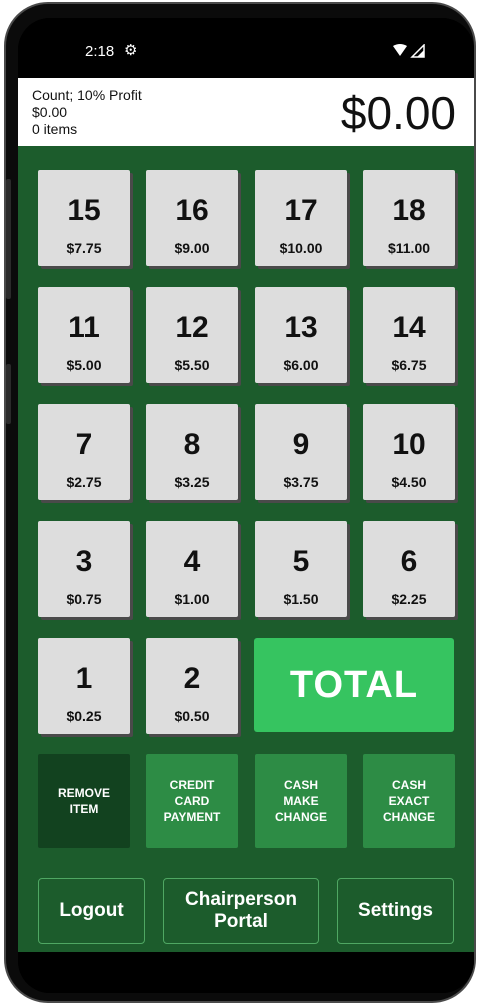 The width and height of the screenshot is (480, 1005). I want to click on item-price: $1.50, so click(301, 599).